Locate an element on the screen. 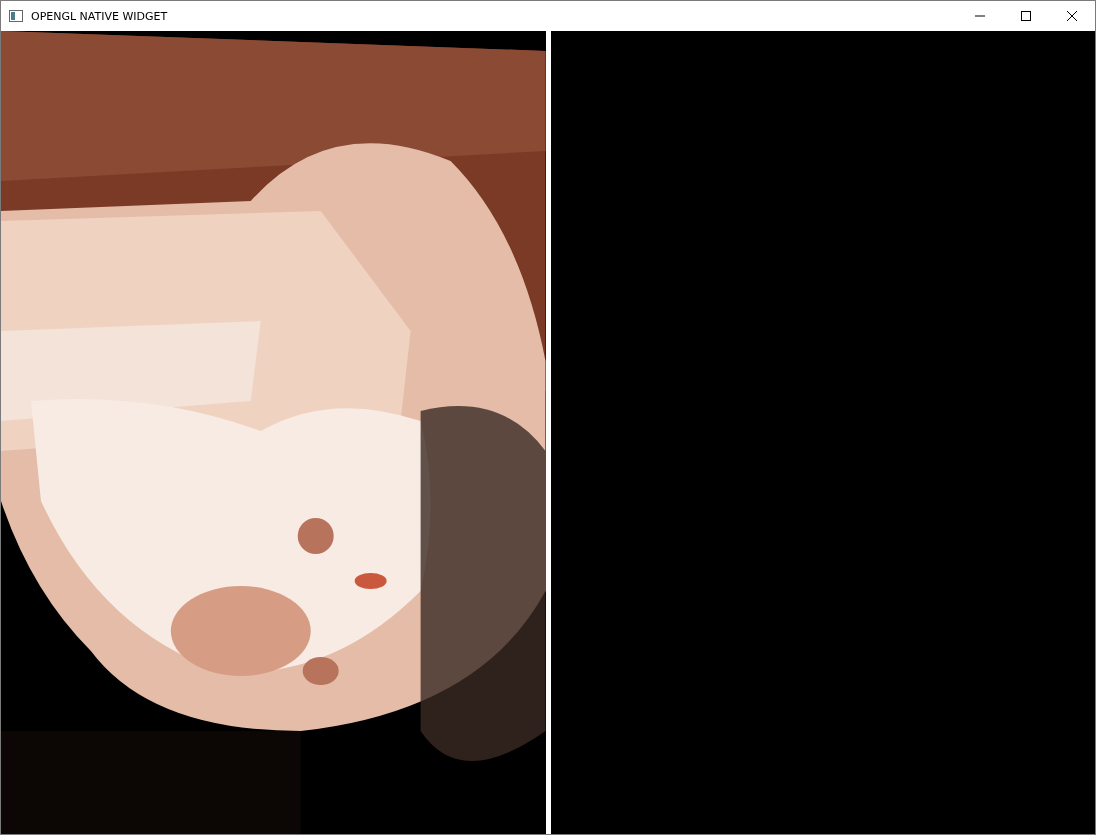 The image size is (1096, 835). window-title: OPENGL NATIVE WIDGET is located at coordinates (100, 16).